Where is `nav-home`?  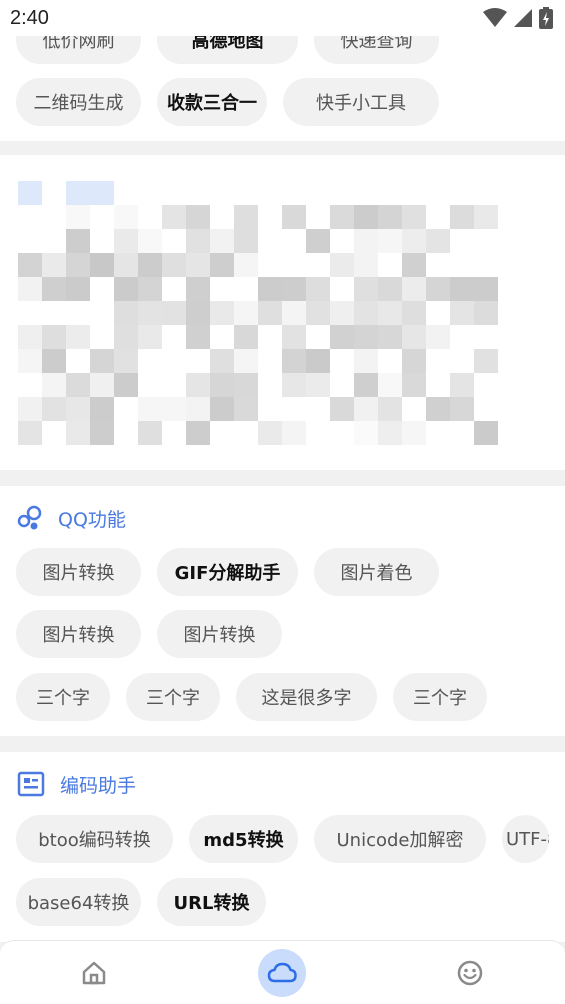 nav-home is located at coordinates (94, 973).